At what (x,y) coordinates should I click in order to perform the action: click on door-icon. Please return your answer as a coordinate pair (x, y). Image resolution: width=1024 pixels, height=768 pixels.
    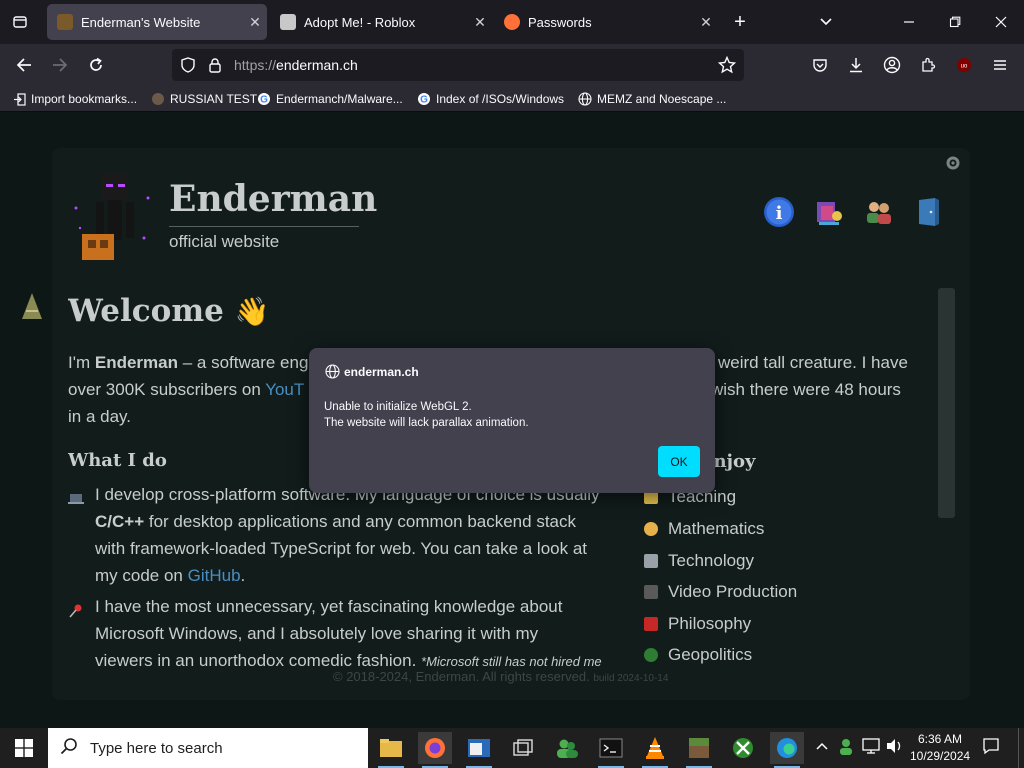
    Looking at the image, I should click on (929, 212).